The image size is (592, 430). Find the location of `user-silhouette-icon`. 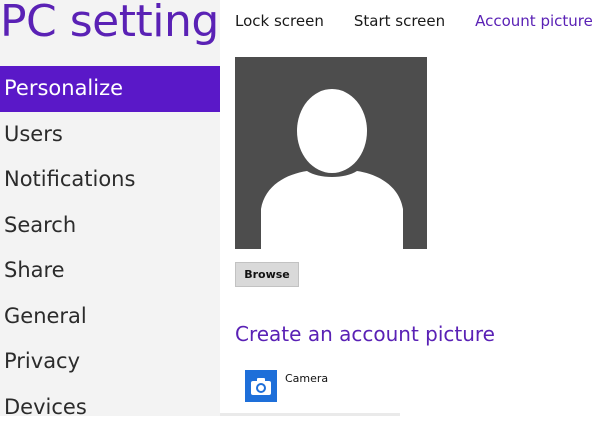

user-silhouette-icon is located at coordinates (331, 153).